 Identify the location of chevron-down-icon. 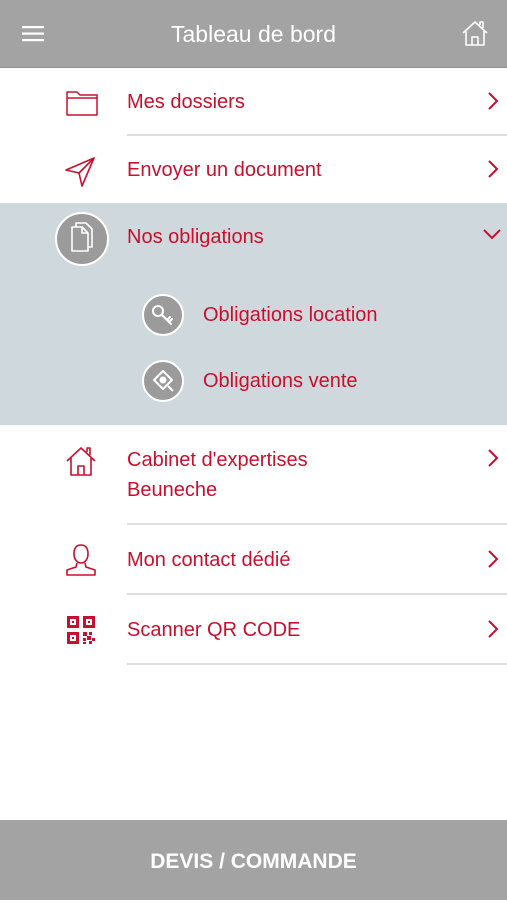
(492, 234).